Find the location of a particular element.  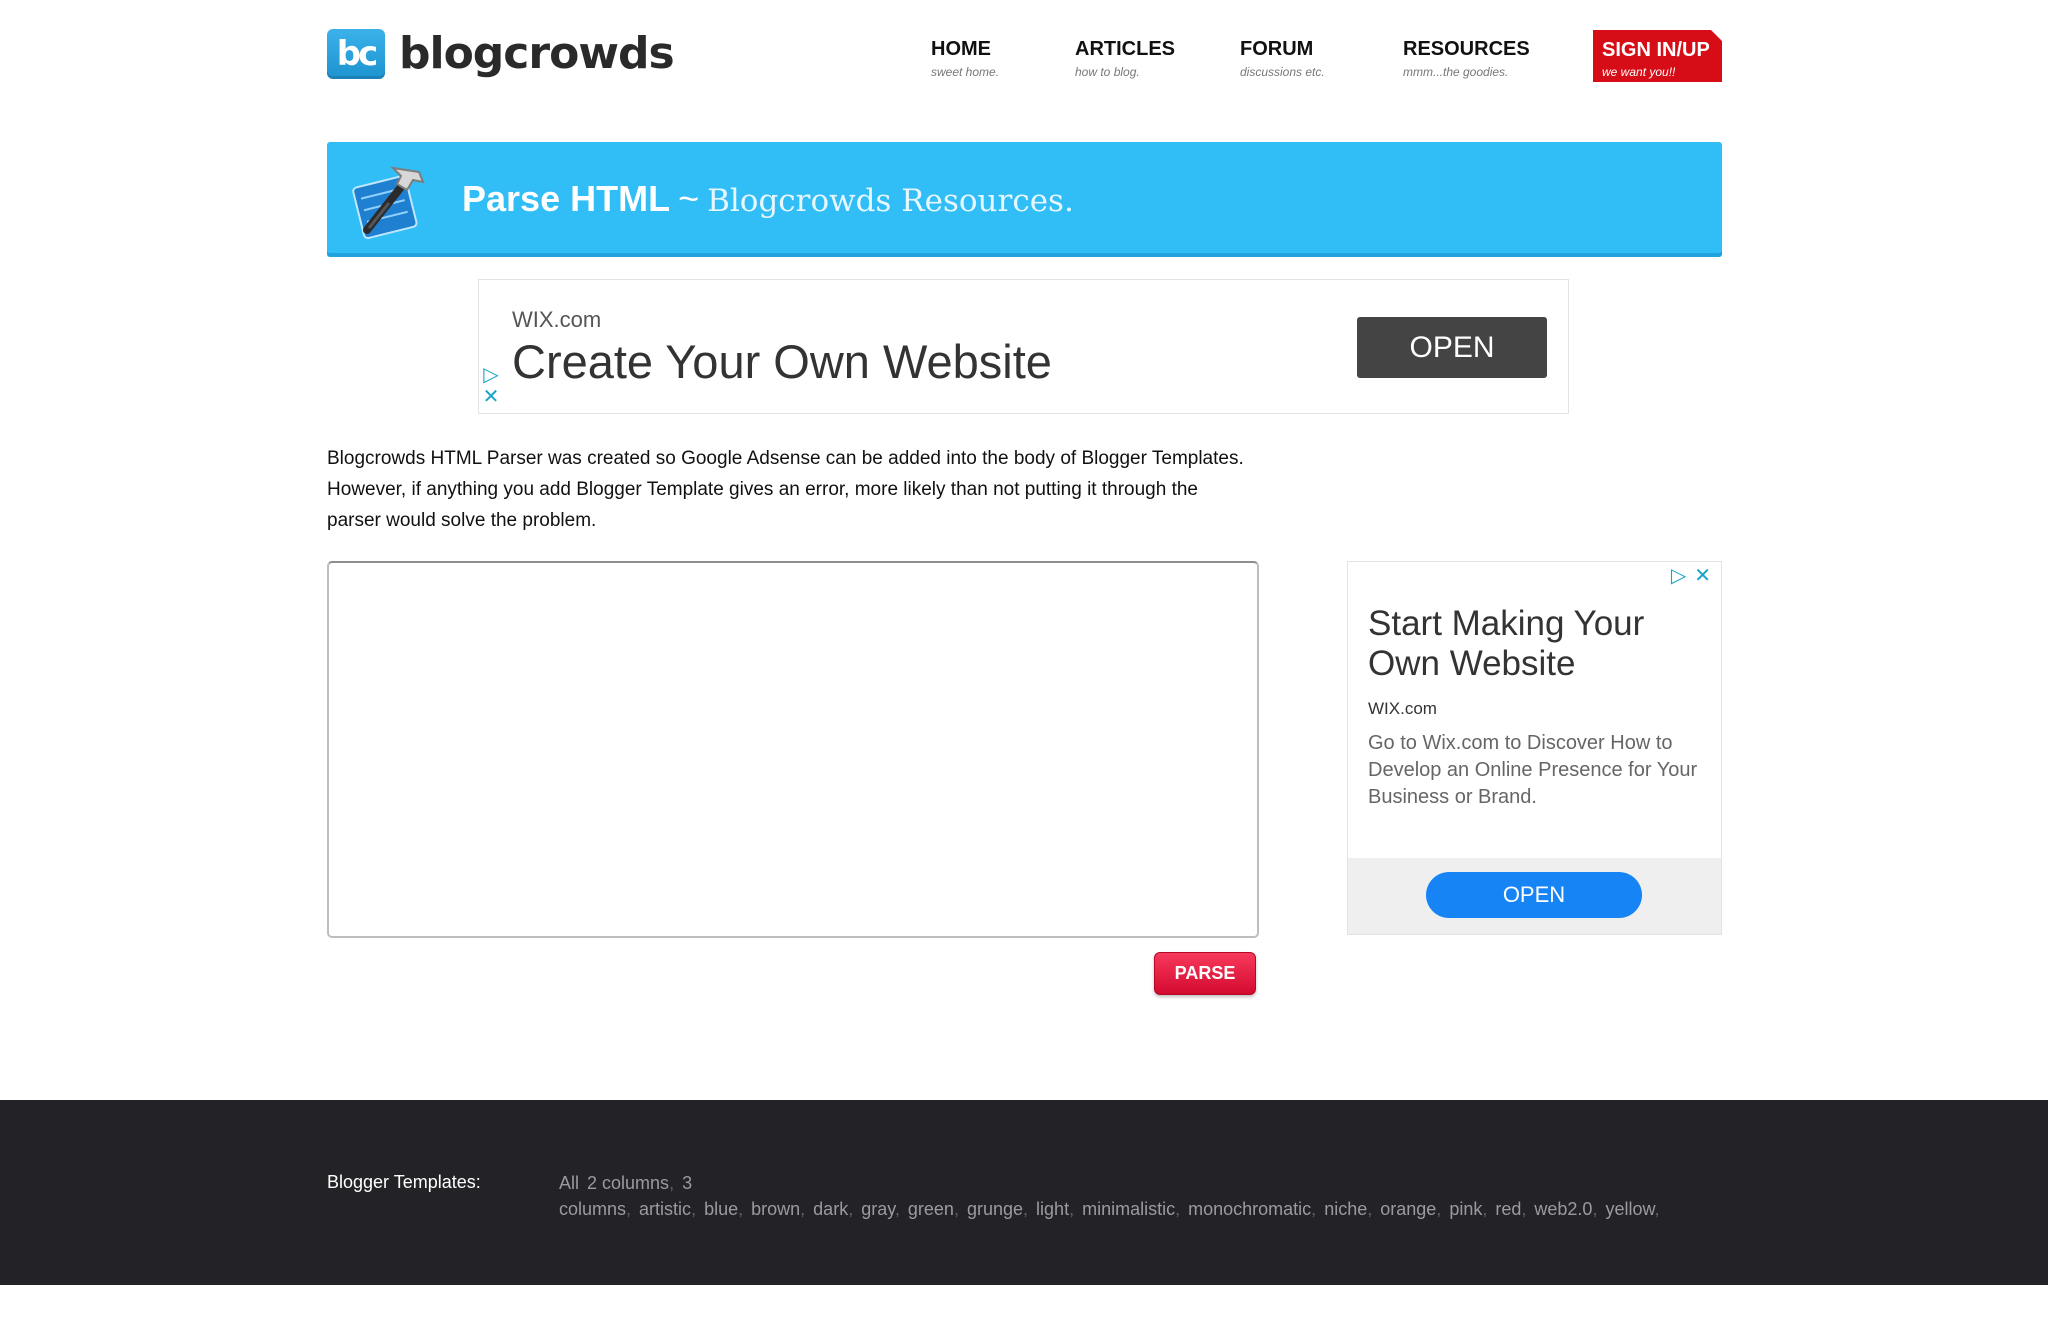

html-input-textarea is located at coordinates (793, 749).